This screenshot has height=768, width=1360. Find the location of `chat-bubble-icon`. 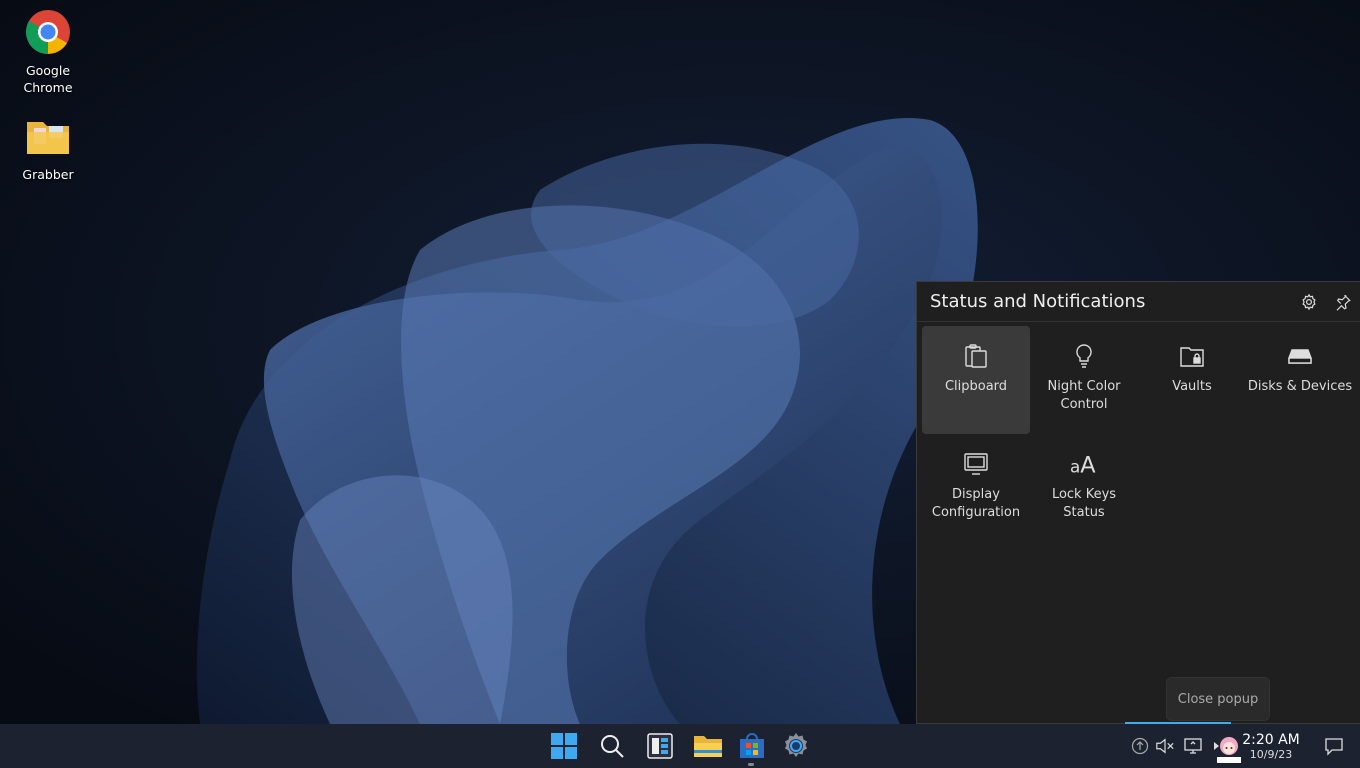

chat-bubble-icon is located at coordinates (1334, 747).